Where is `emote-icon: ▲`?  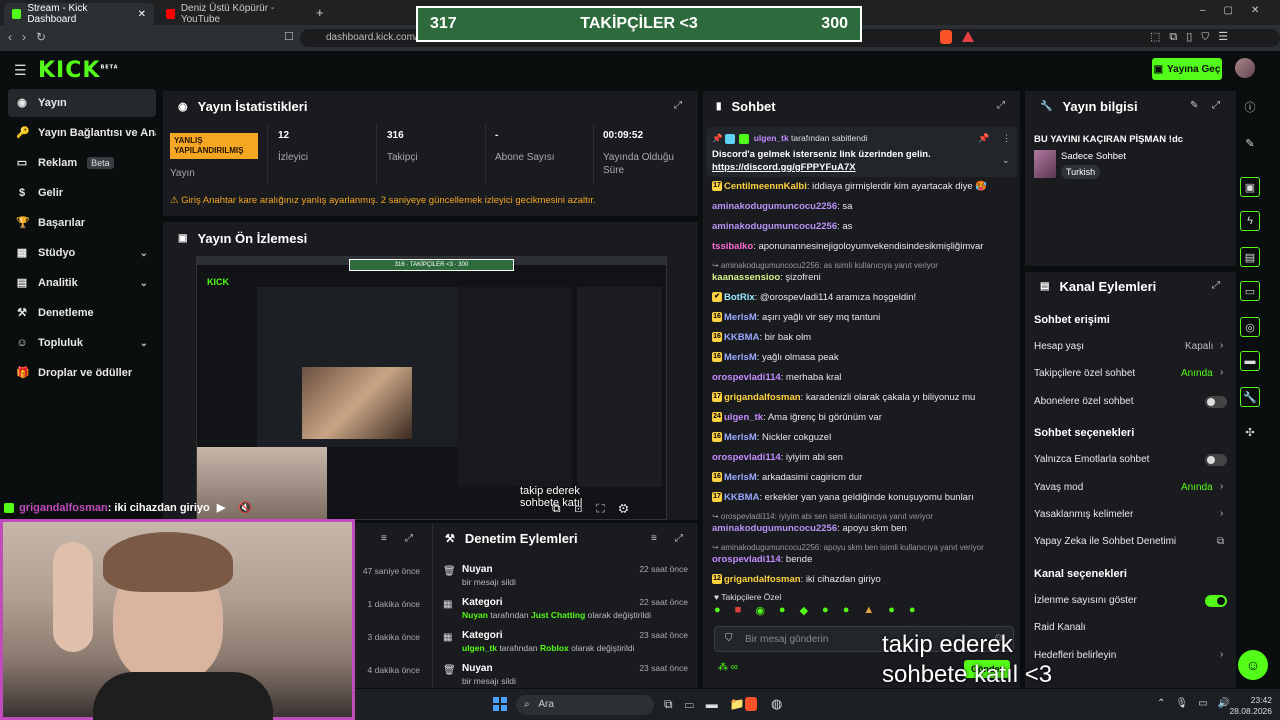 emote-icon: ▲ is located at coordinates (868, 612).